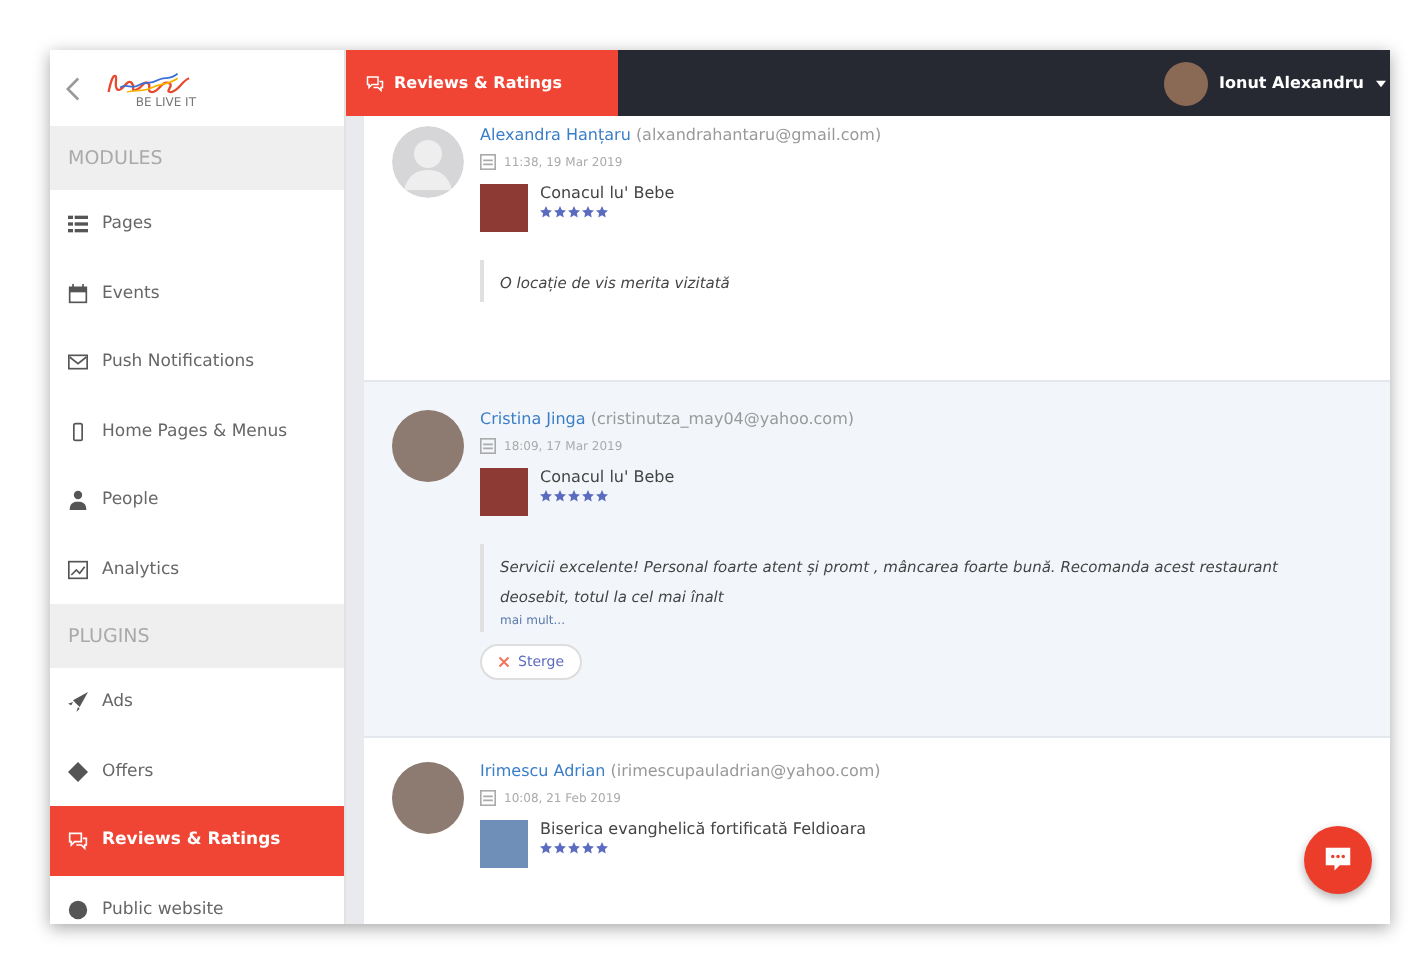 Image resolution: width=1416 pixels, height=964 pixels. What do you see at coordinates (78, 569) in the screenshot?
I see `chart-icon` at bounding box center [78, 569].